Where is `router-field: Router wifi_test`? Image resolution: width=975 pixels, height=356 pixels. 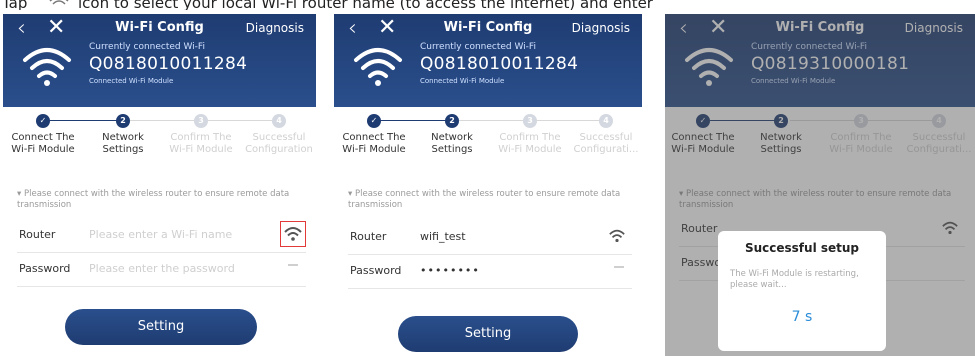 router-field: Router wifi_test is located at coordinates (490, 237).